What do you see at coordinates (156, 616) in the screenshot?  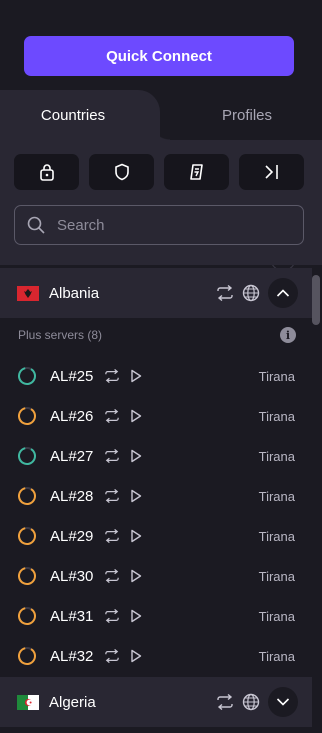 I see `server-row: AL#31 Tirana` at bounding box center [156, 616].